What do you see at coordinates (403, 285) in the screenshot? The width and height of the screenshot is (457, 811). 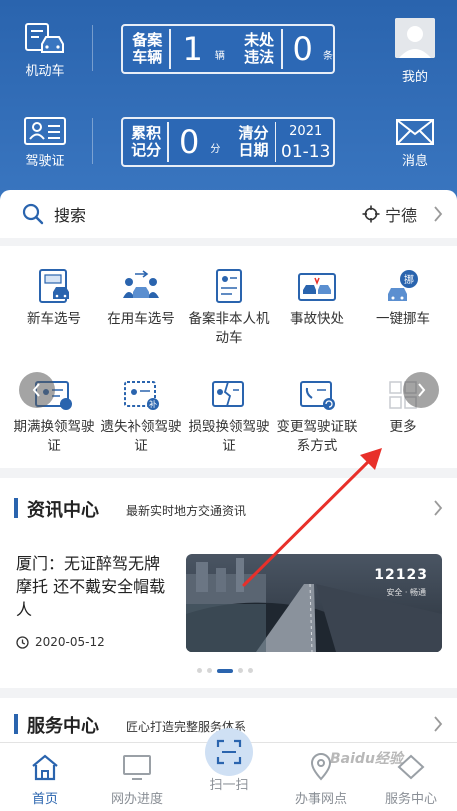 I see `move-car-icon: 挪` at bounding box center [403, 285].